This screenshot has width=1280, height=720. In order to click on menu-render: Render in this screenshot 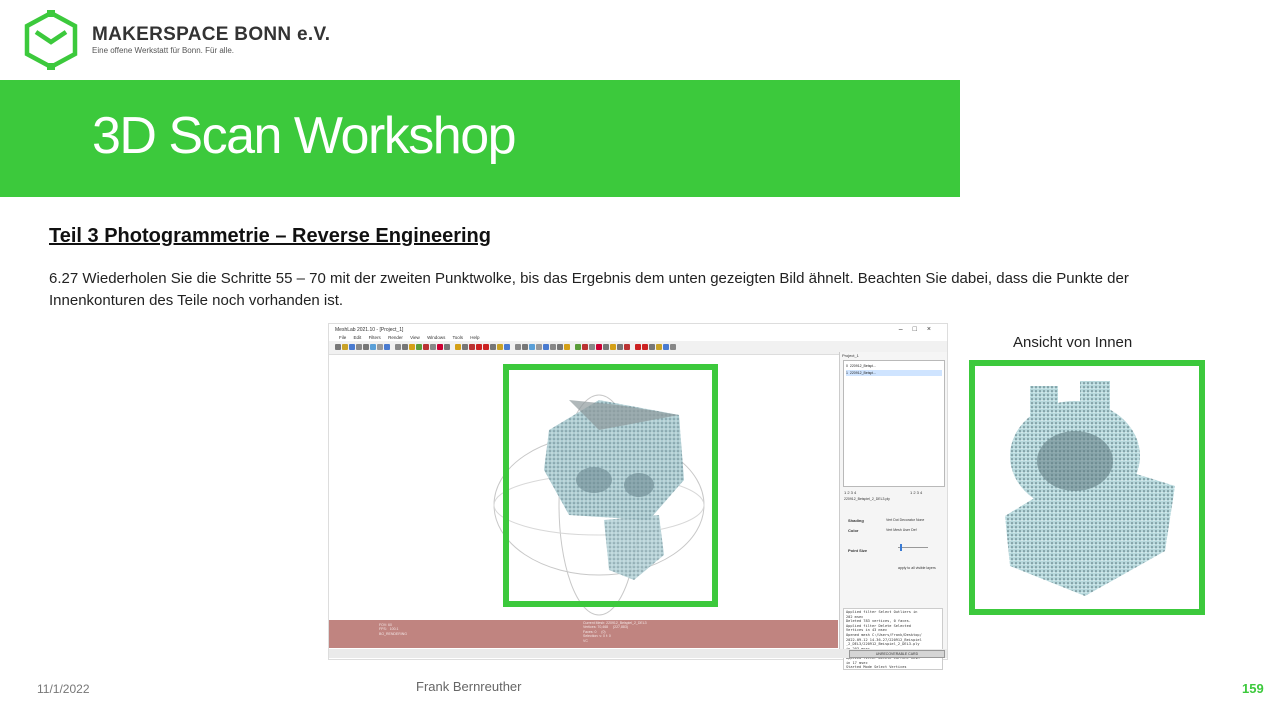, I will do `click(395, 337)`.